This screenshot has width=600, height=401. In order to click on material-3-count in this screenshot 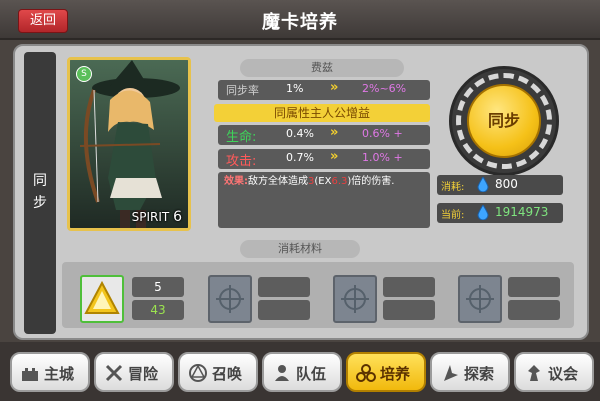, I will do `click(409, 287)`.